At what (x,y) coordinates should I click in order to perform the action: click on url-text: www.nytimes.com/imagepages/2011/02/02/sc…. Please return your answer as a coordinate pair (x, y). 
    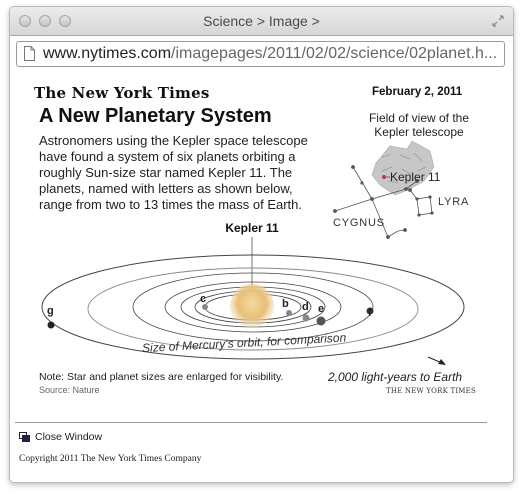
    Looking at the image, I should click on (272, 54).